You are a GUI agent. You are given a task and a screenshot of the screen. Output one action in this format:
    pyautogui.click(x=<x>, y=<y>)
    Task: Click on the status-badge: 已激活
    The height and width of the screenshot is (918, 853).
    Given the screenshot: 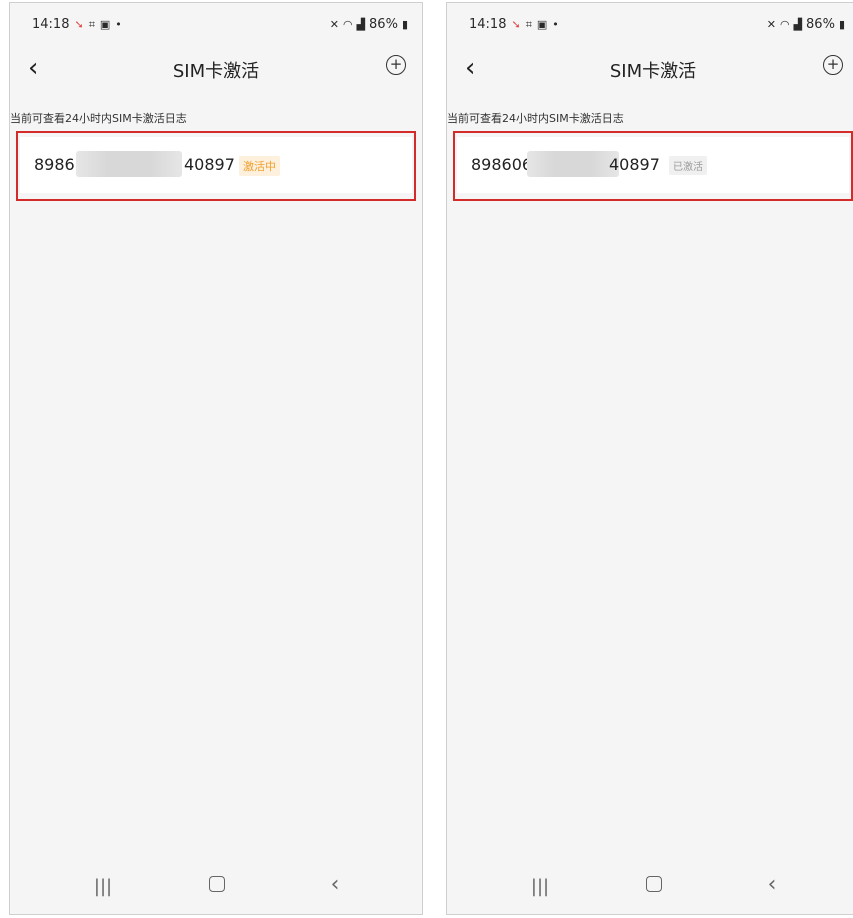 What is the action you would take?
    pyautogui.click(x=688, y=165)
    